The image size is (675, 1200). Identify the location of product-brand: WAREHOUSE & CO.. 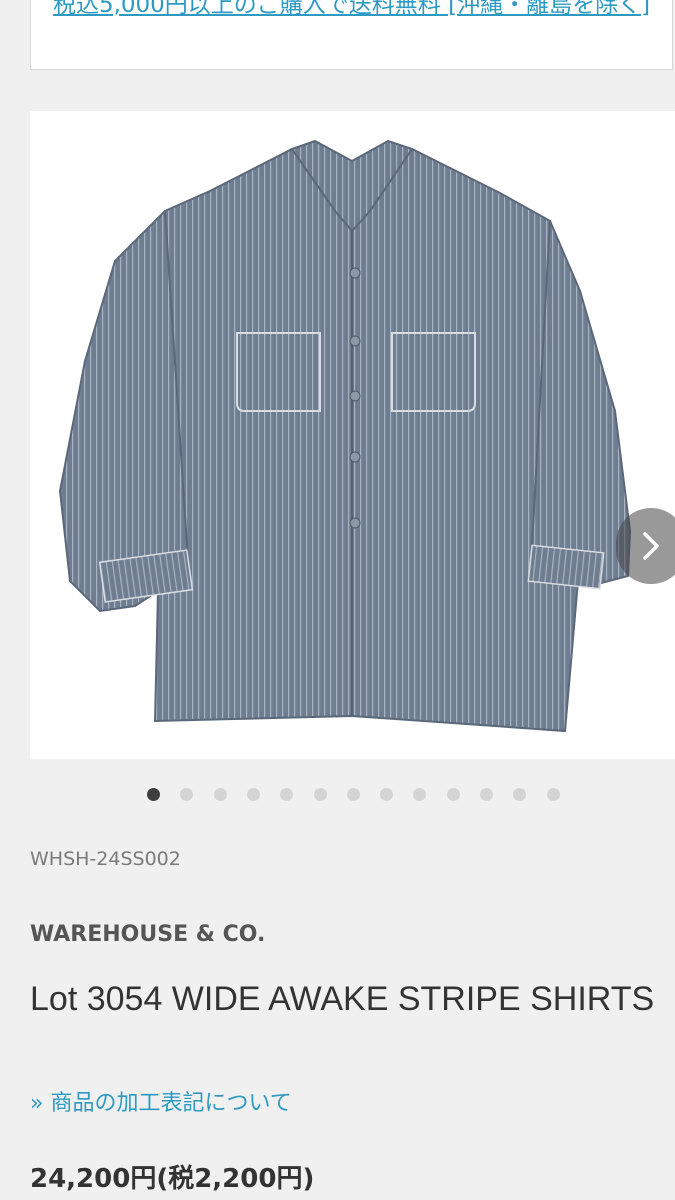
(148, 934).